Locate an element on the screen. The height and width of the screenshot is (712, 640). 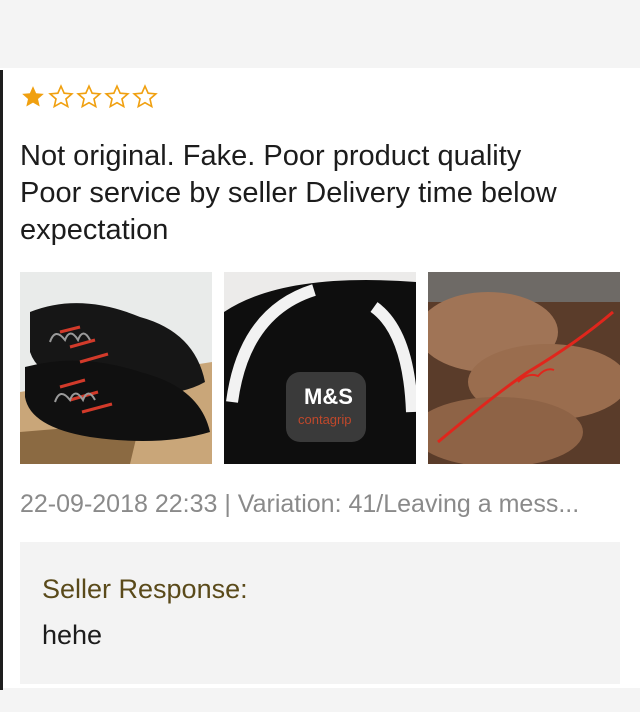
hand-red-lace-photo is located at coordinates (524, 368).